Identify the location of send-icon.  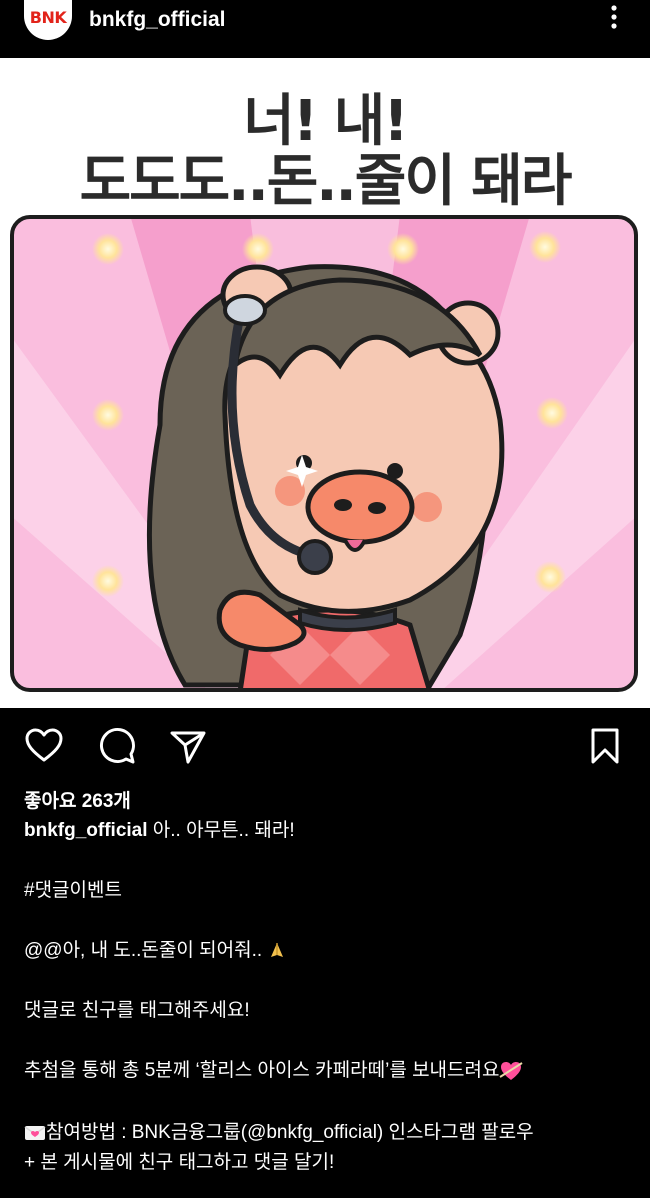
(188, 746).